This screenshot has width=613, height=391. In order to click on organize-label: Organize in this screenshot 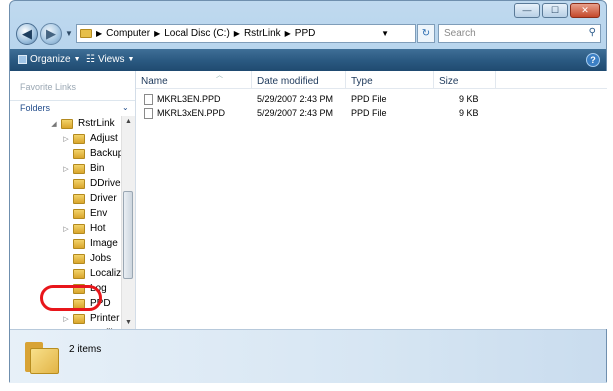, I will do `click(50, 59)`.